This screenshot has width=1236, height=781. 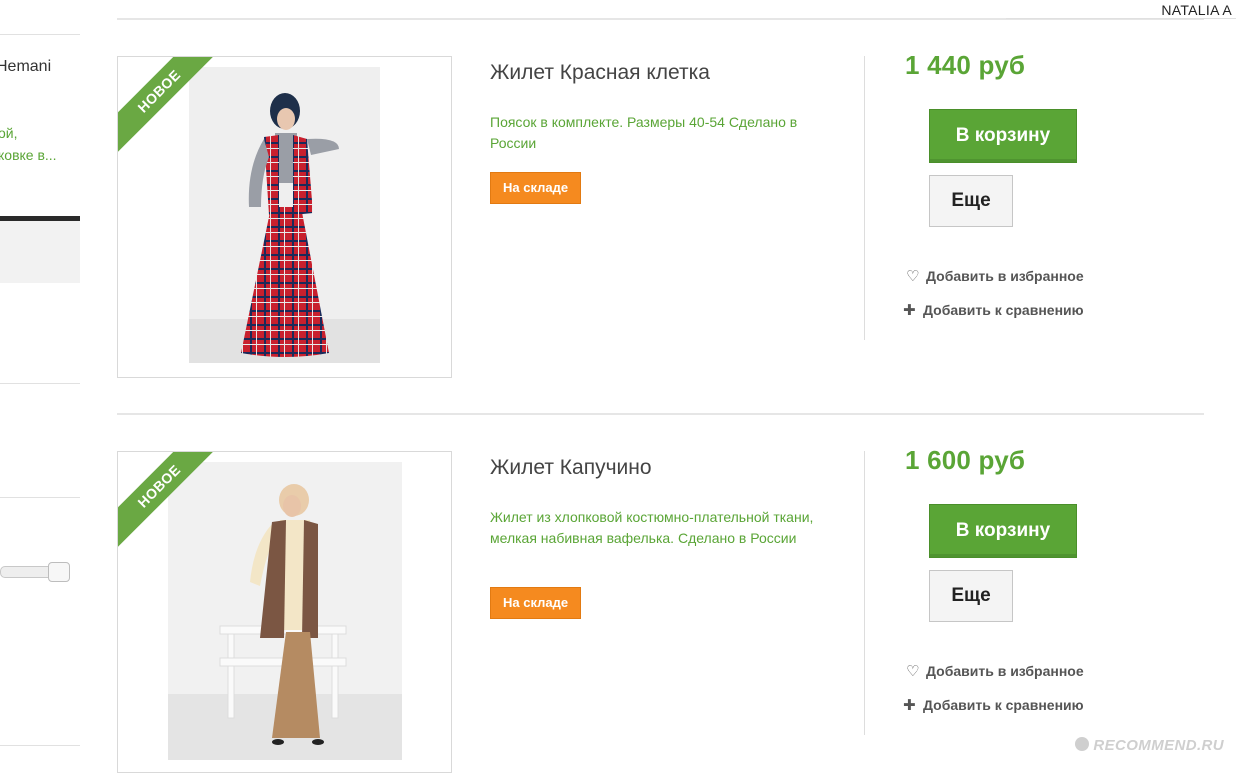 What do you see at coordinates (965, 460) in the screenshot?
I see `product-price: 1 600 руб` at bounding box center [965, 460].